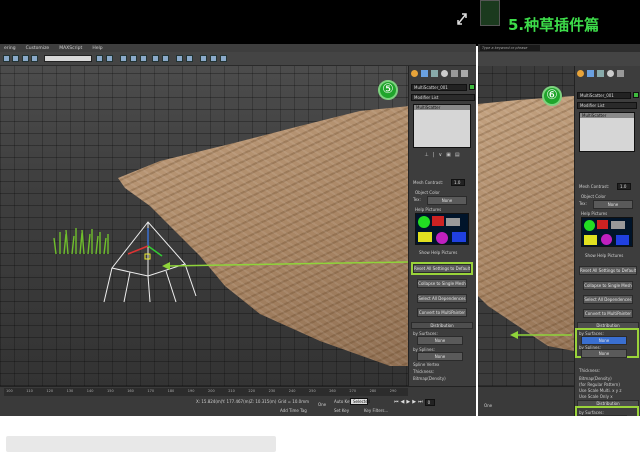  I want to click on distribution-rollout: Distribution, so click(442, 325).